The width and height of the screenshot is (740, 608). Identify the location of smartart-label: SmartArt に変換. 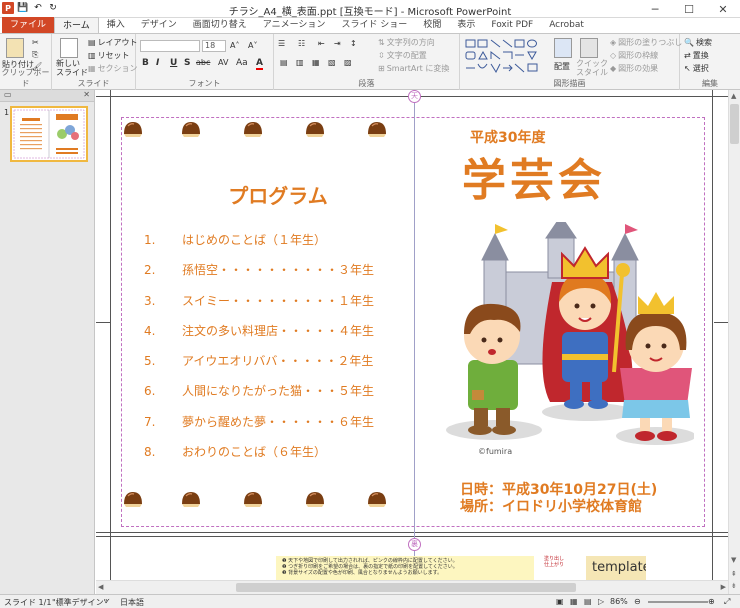
(418, 68).